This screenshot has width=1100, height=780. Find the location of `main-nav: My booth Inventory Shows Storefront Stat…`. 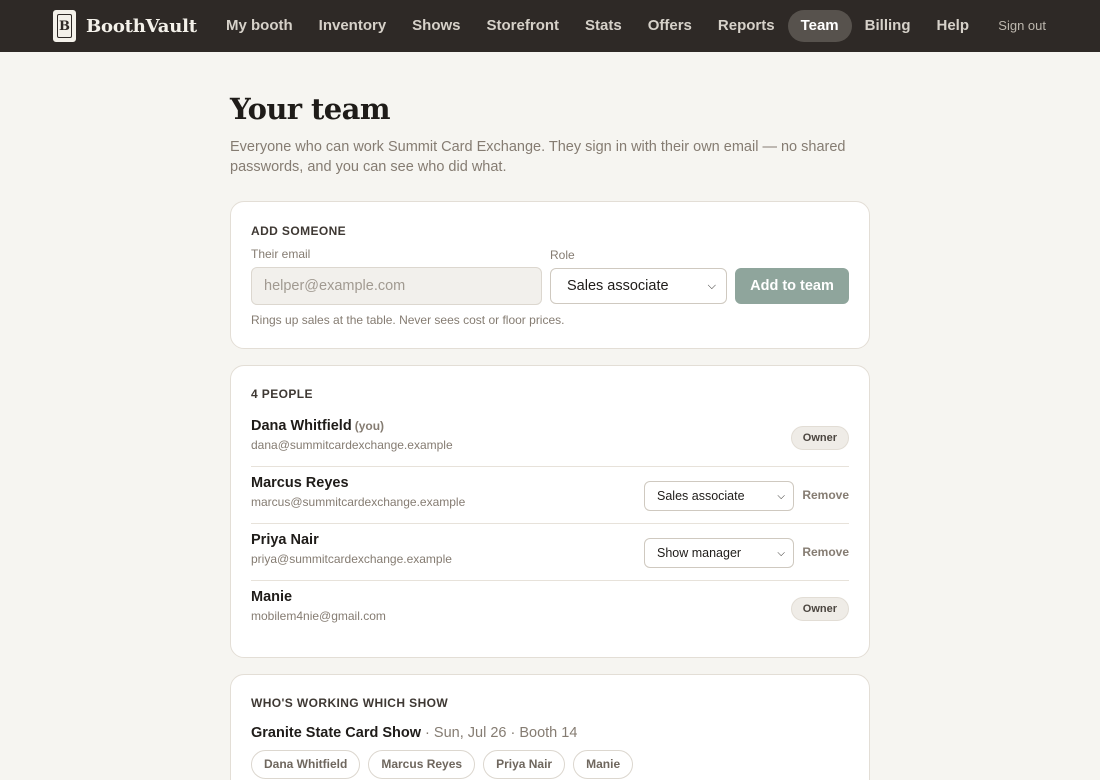

main-nav: My booth Inventory Shows Storefront Stat… is located at coordinates (597, 26).